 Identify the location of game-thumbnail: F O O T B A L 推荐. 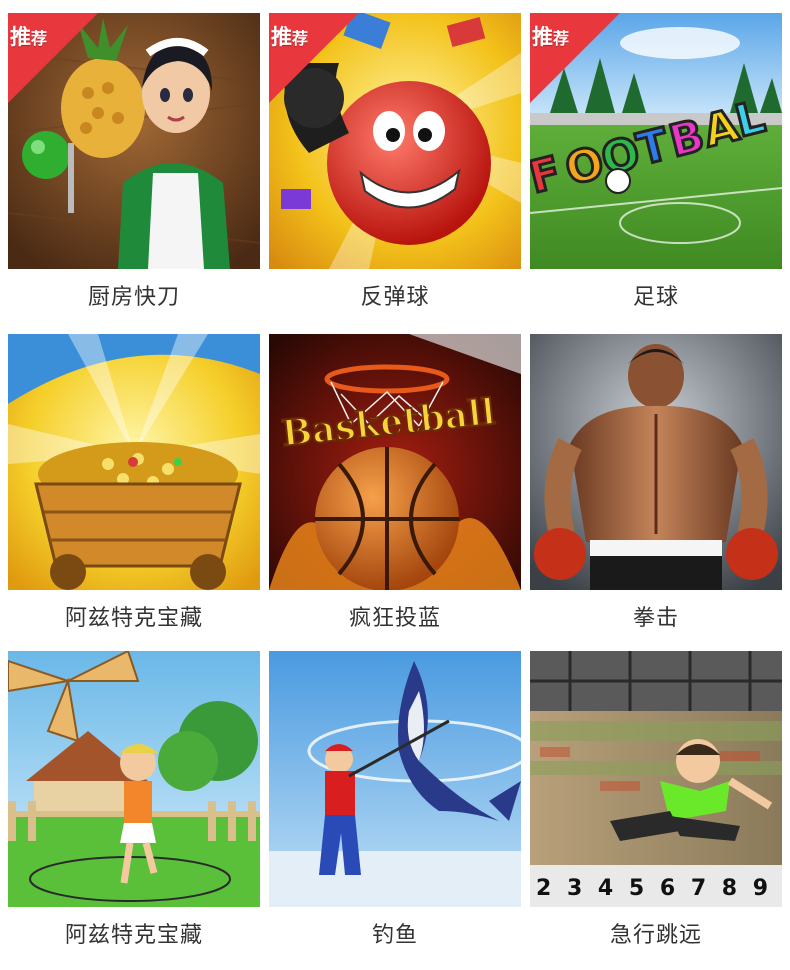
(656, 141).